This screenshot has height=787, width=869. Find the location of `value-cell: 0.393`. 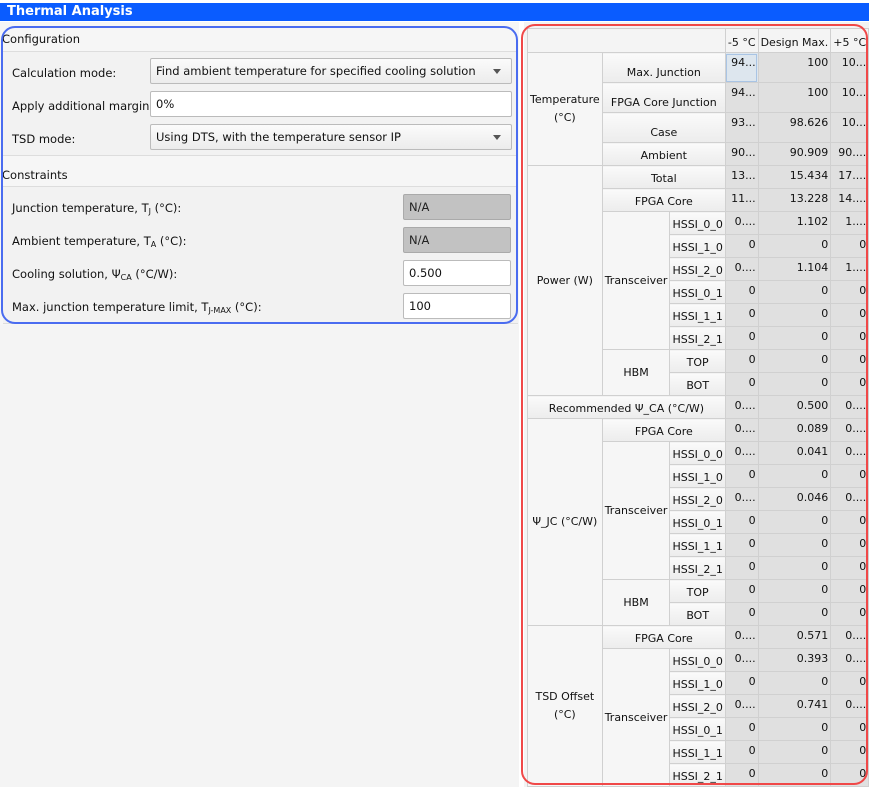

value-cell: 0.393 is located at coordinates (794, 660).